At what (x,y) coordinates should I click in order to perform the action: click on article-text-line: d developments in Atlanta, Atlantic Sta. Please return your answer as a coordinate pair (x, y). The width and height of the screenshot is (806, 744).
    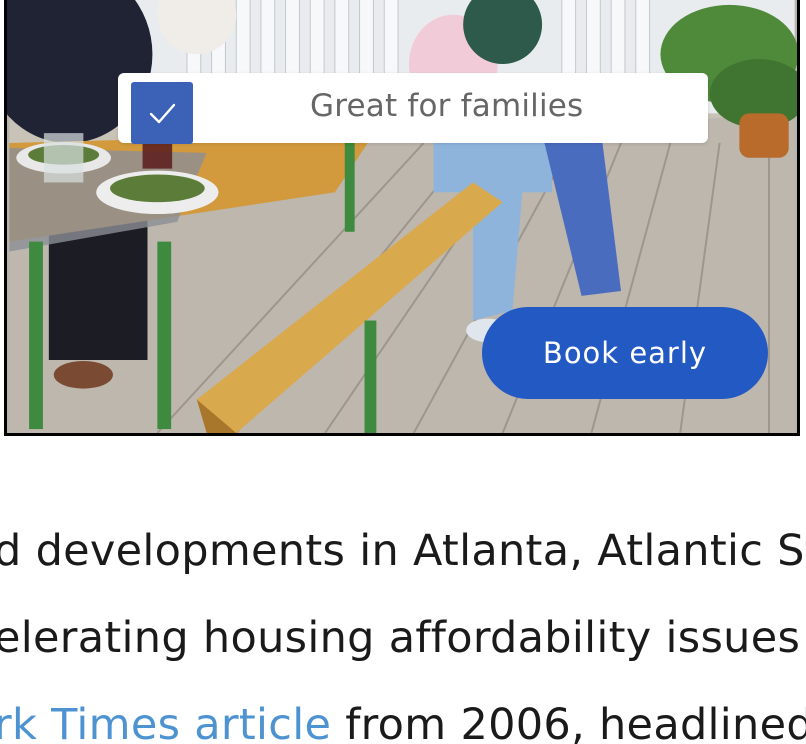
    Looking at the image, I should click on (403, 551).